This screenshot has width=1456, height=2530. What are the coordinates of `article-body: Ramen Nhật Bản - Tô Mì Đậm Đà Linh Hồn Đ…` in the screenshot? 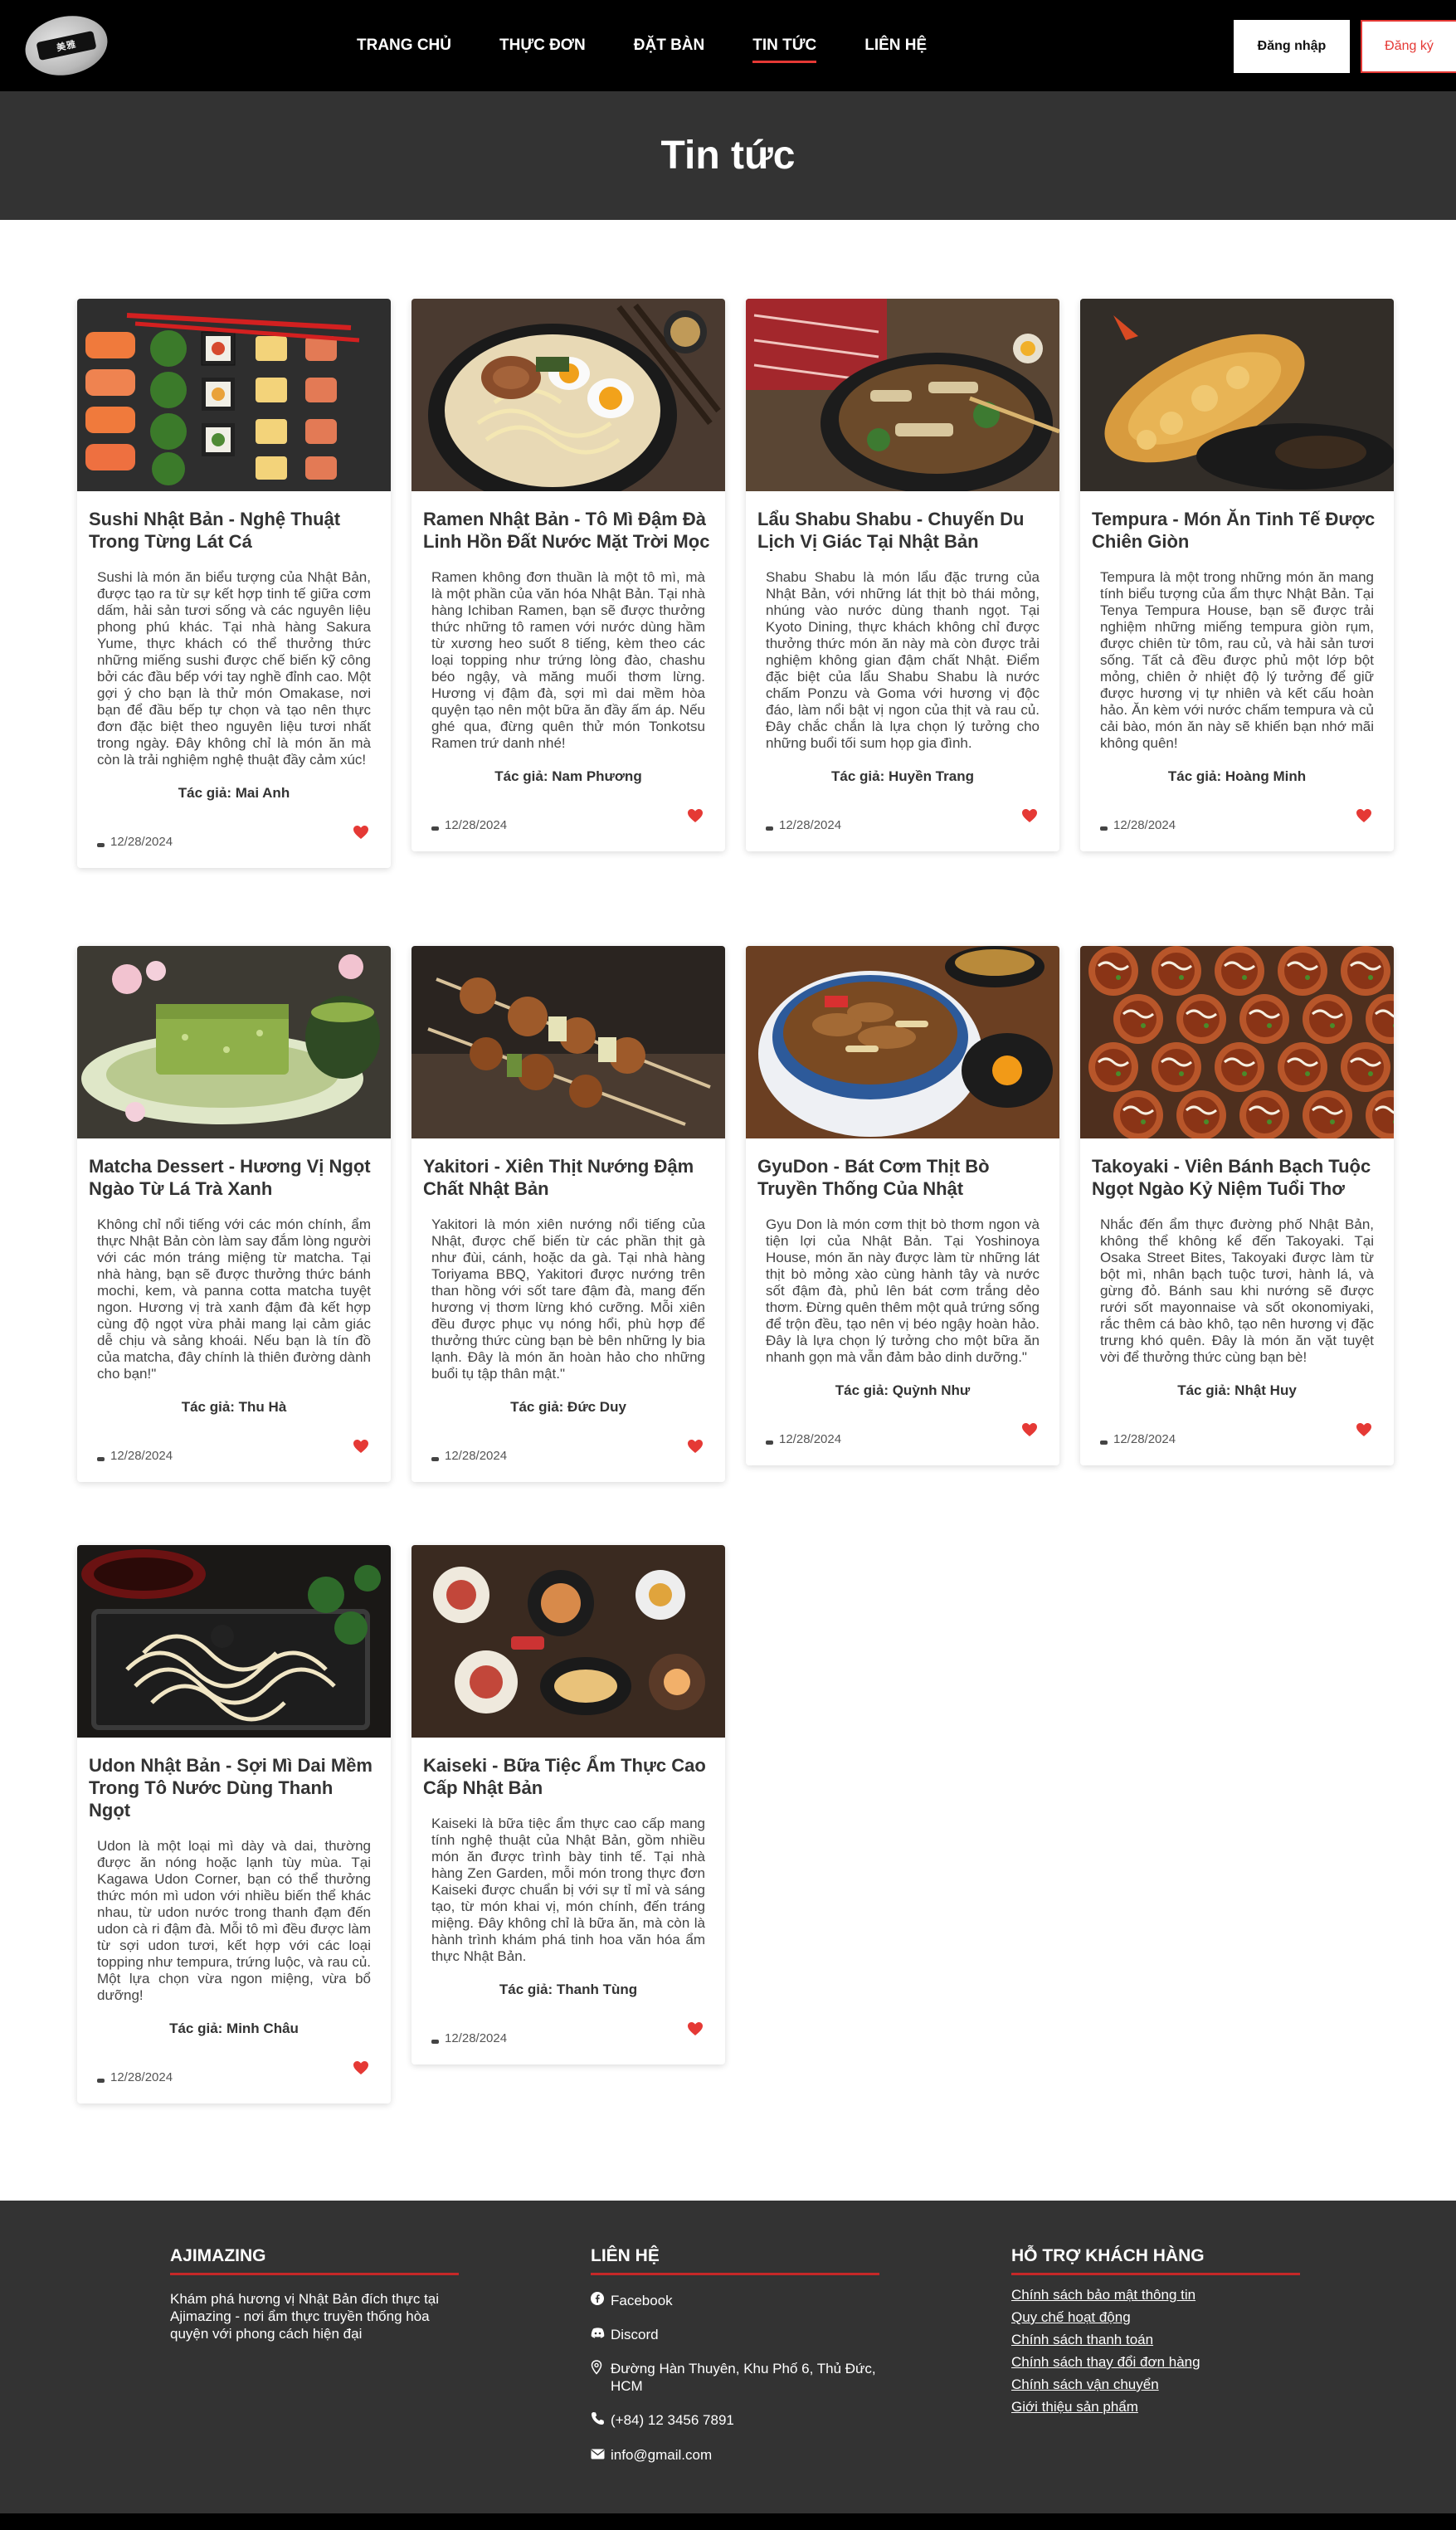 It's located at (568, 671).